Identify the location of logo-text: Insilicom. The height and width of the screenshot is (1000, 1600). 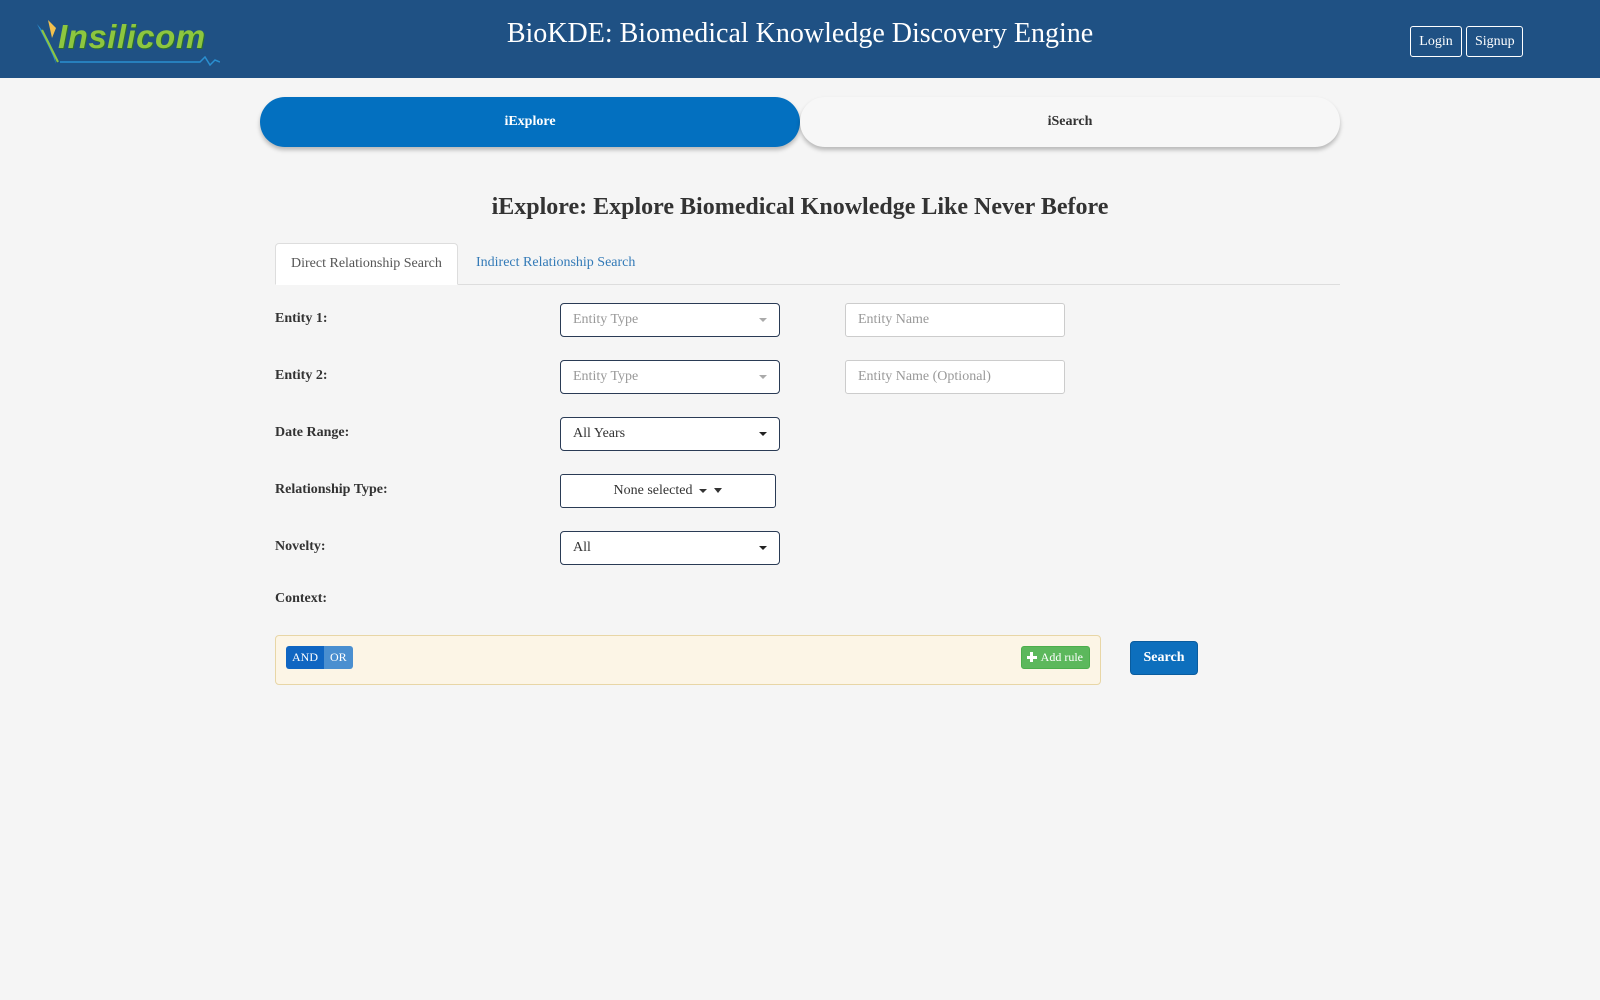
(132, 36).